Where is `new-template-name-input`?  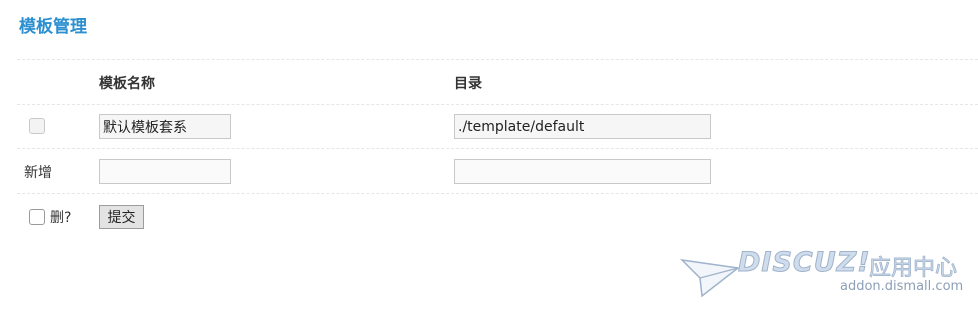
new-template-name-input is located at coordinates (165, 171).